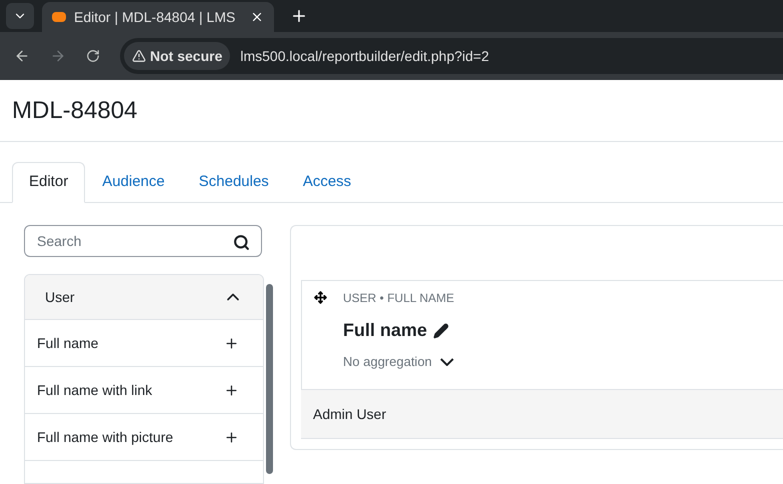 Image resolution: width=783 pixels, height=484 pixels. I want to click on move-icon, so click(320, 297).